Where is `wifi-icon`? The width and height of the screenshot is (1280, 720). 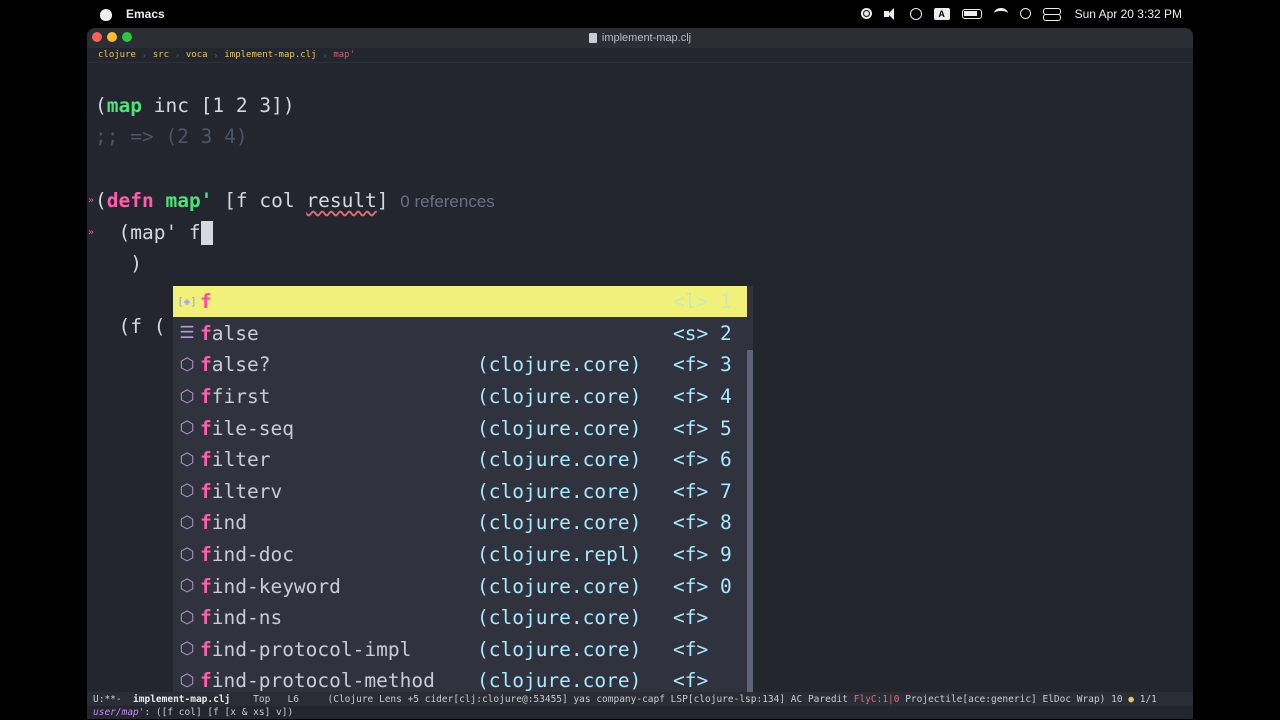
wifi-icon is located at coordinates (1000, 13).